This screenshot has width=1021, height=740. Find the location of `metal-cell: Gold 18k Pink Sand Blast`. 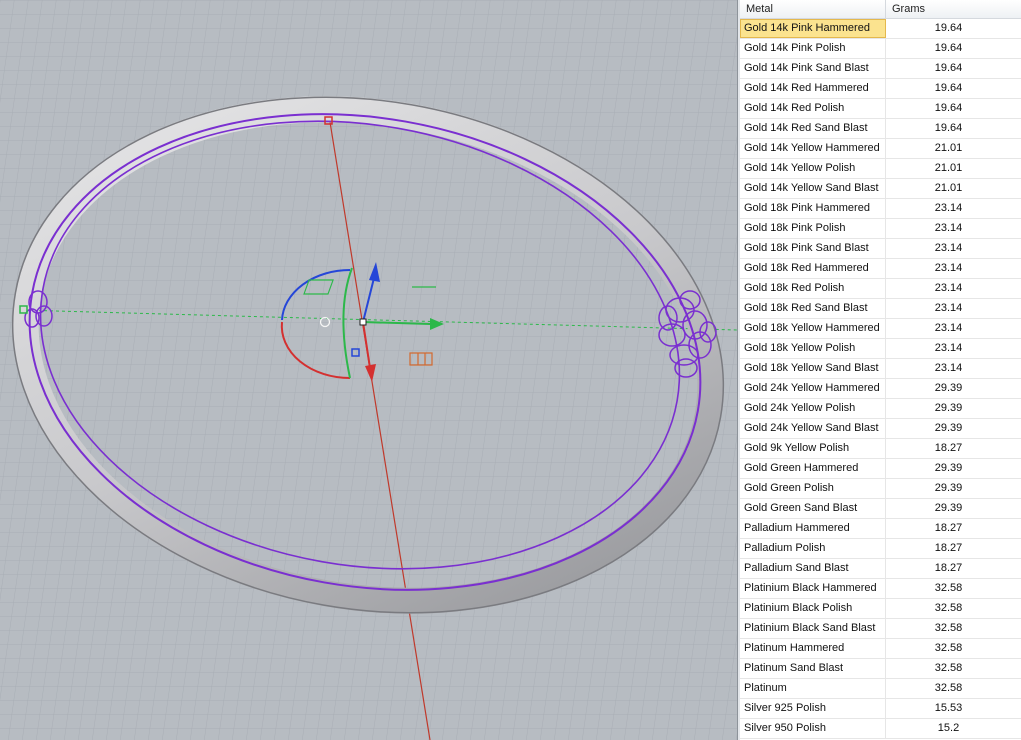

metal-cell: Gold 18k Pink Sand Blast is located at coordinates (813, 248).